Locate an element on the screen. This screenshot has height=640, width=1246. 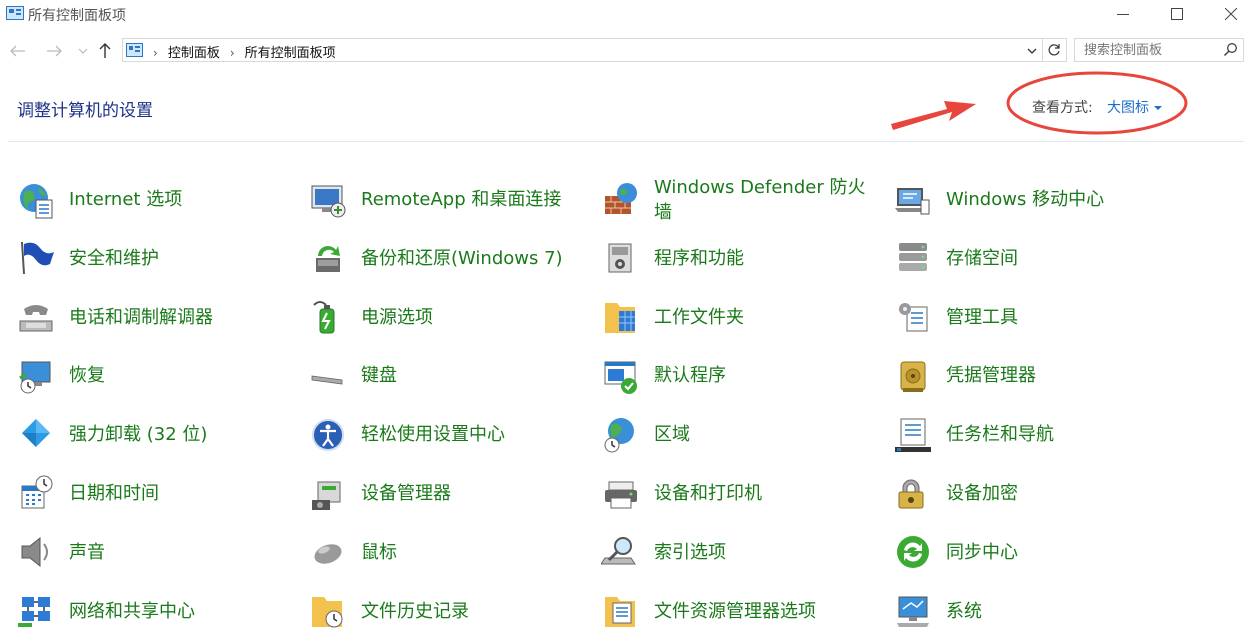
remote-icon is located at coordinates (328, 201).